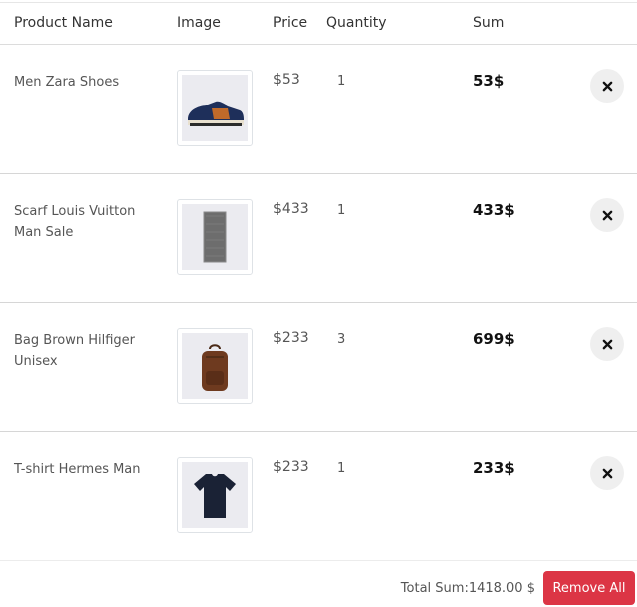 The width and height of the screenshot is (637, 607). I want to click on header-product-name: Product Name, so click(63, 23).